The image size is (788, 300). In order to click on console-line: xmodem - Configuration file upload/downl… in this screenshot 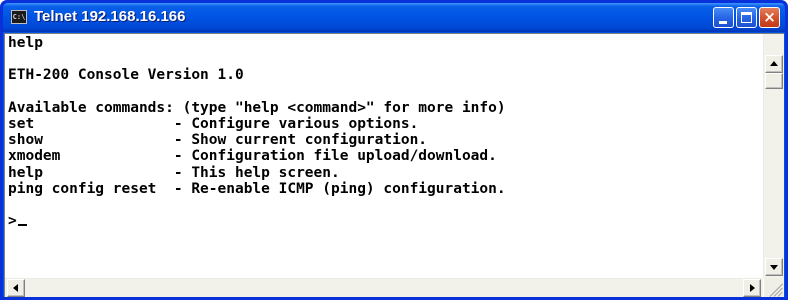, I will do `click(252, 156)`.